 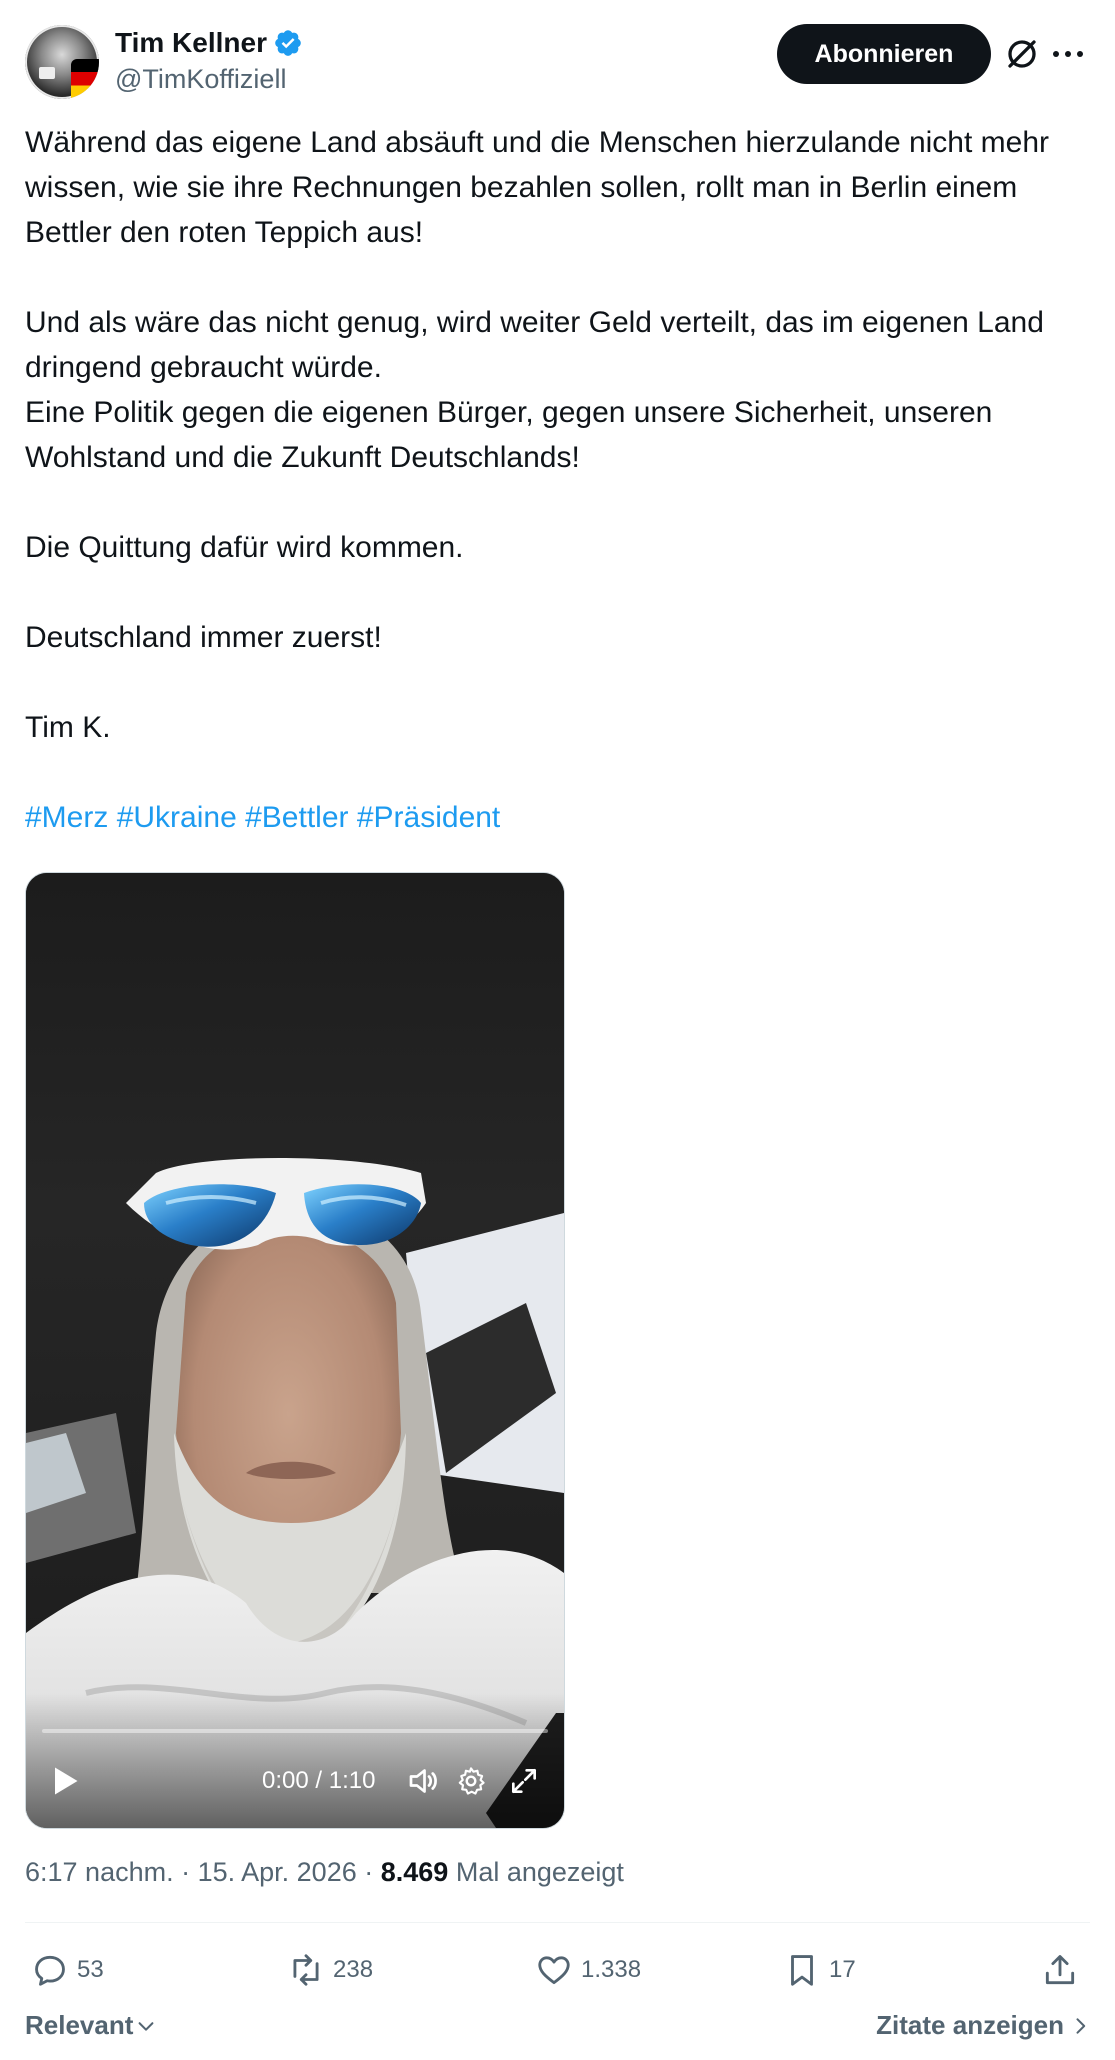 What do you see at coordinates (414, 1872) in the screenshot?
I see `views-count: 8.469` at bounding box center [414, 1872].